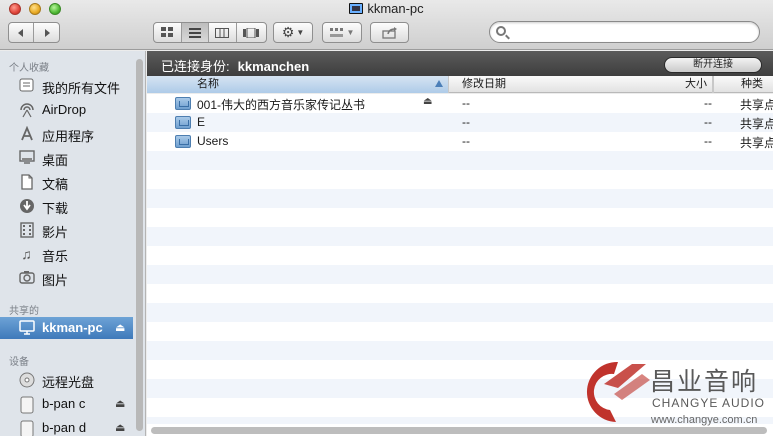 Image resolution: width=773 pixels, height=436 pixels. What do you see at coordinates (655, 84) in the screenshot?
I see `column-header-size: 大小` at bounding box center [655, 84].